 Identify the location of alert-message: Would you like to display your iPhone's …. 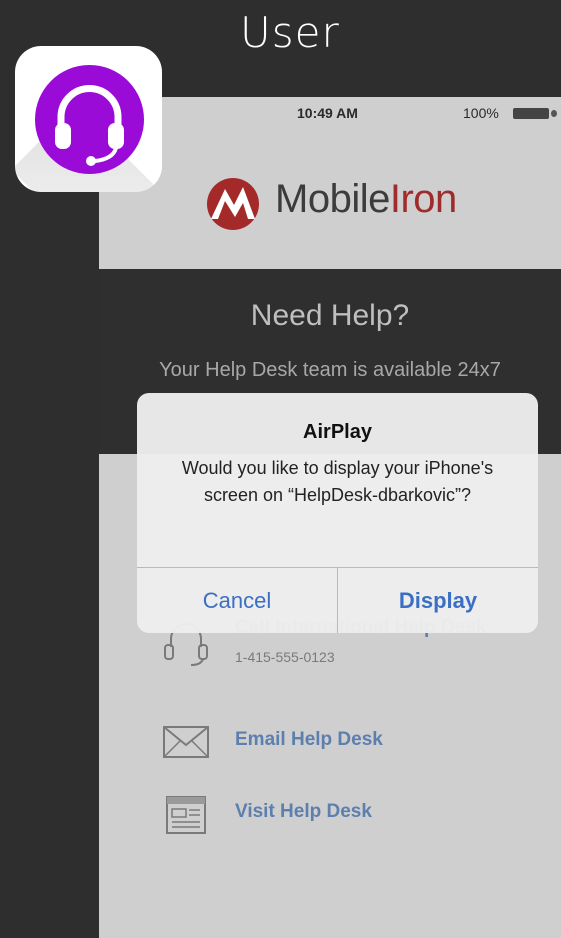
(337, 481).